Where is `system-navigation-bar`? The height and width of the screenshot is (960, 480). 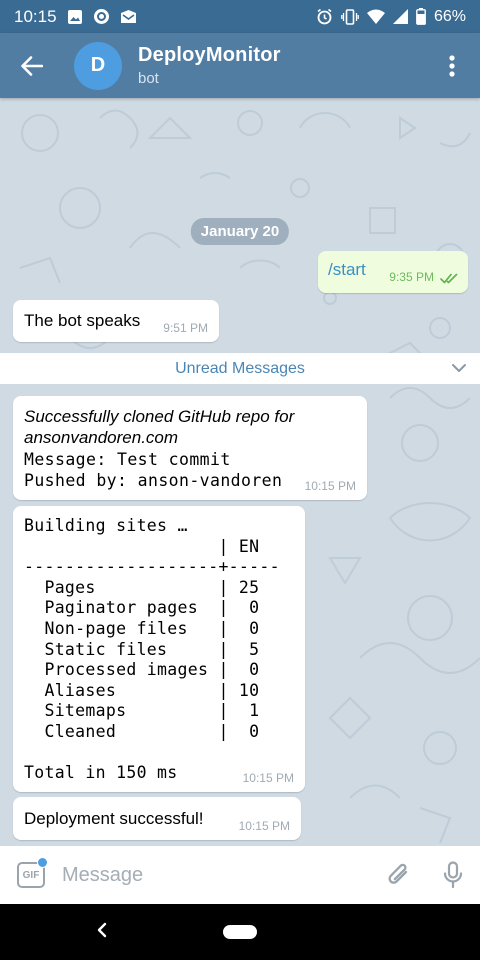 system-navigation-bar is located at coordinates (240, 932).